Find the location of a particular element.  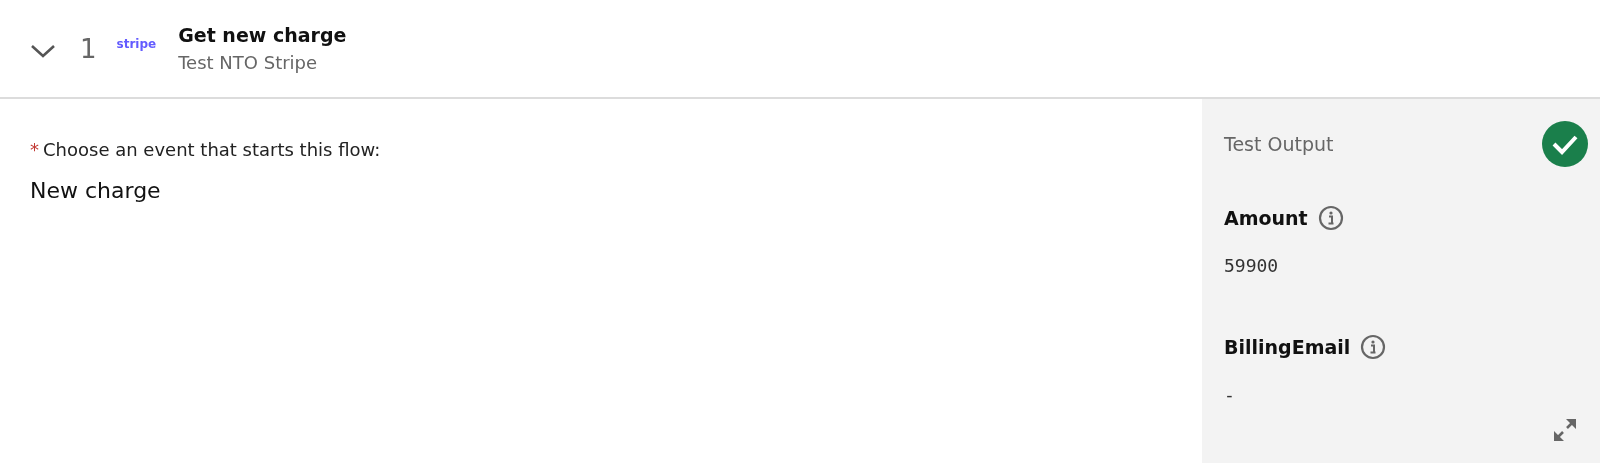

step-title: Get new charge is located at coordinates (262, 35).